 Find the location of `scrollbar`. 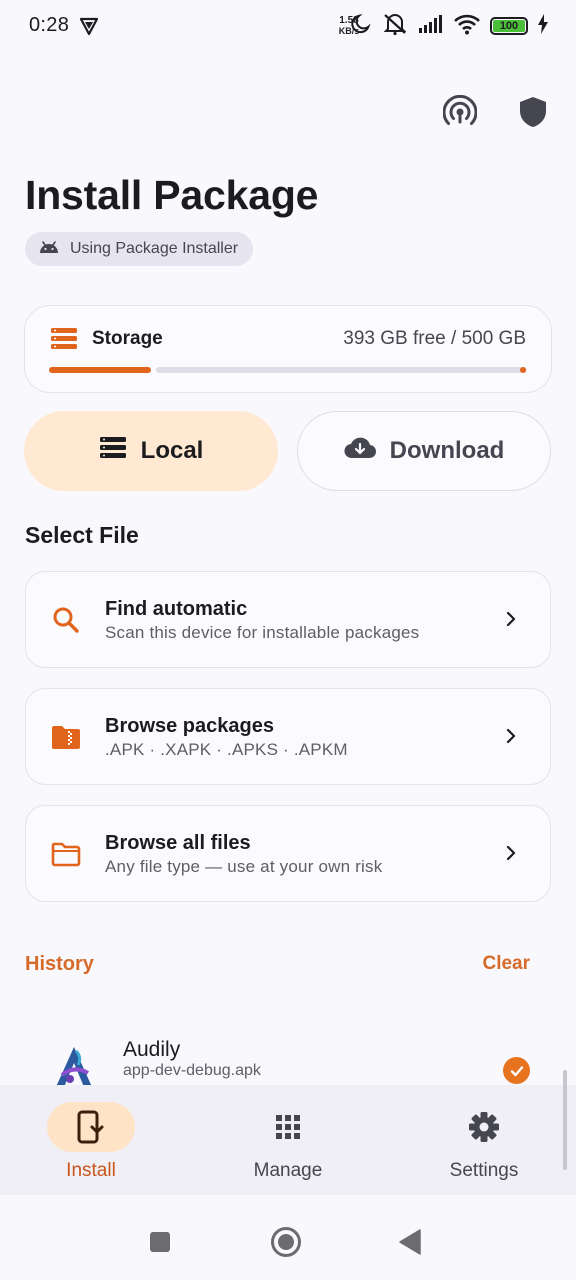

scrollbar is located at coordinates (565, 1120).